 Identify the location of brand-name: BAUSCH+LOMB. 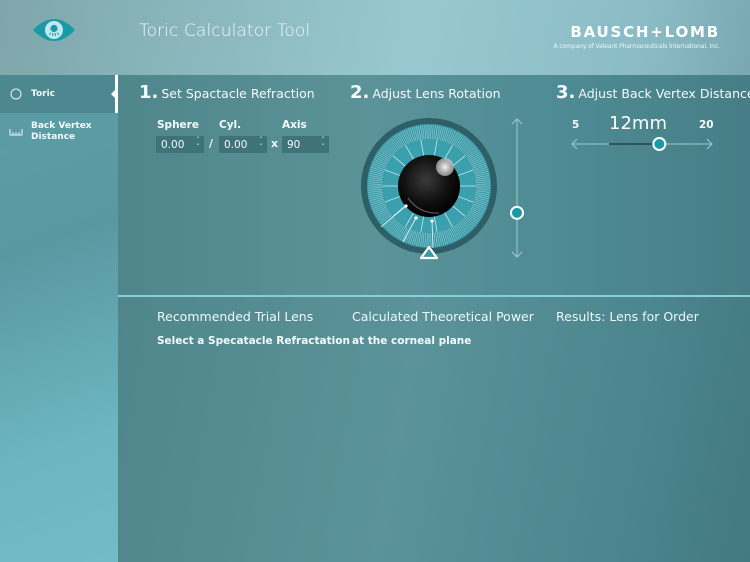
(645, 32).